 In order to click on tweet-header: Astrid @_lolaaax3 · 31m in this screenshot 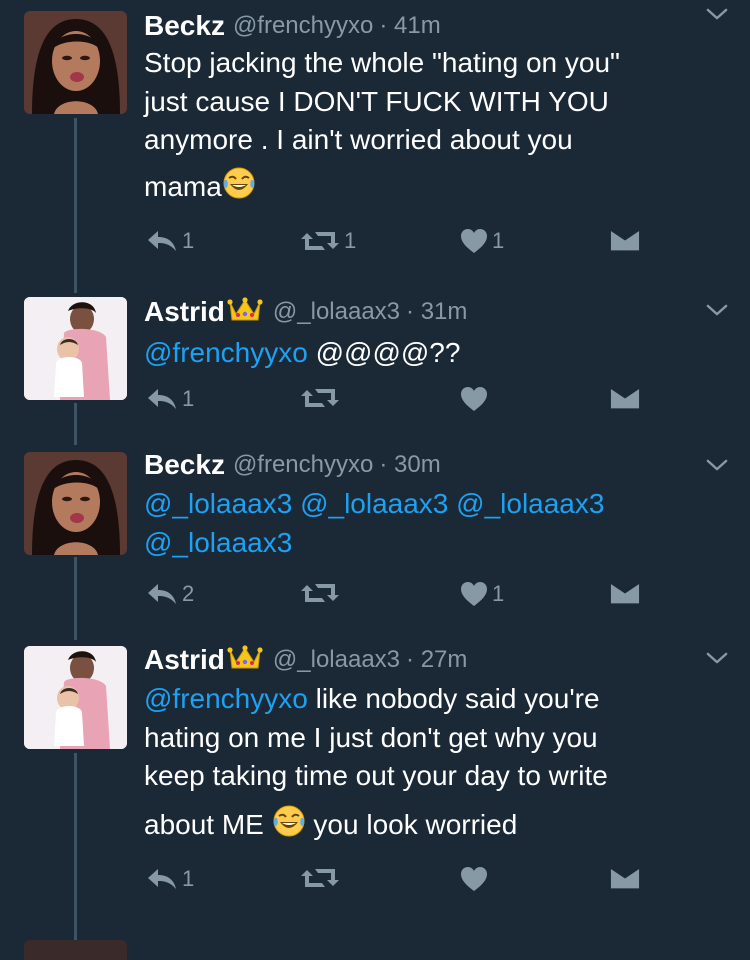, I will do `click(305, 312)`.